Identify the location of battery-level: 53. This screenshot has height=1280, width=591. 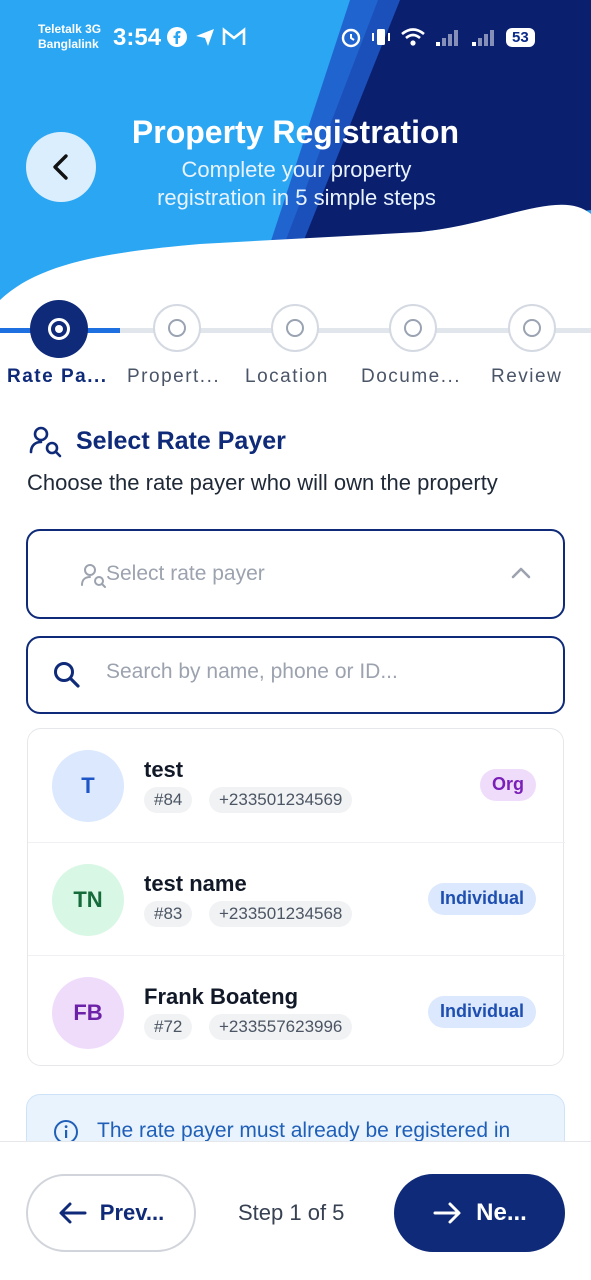
(520, 37).